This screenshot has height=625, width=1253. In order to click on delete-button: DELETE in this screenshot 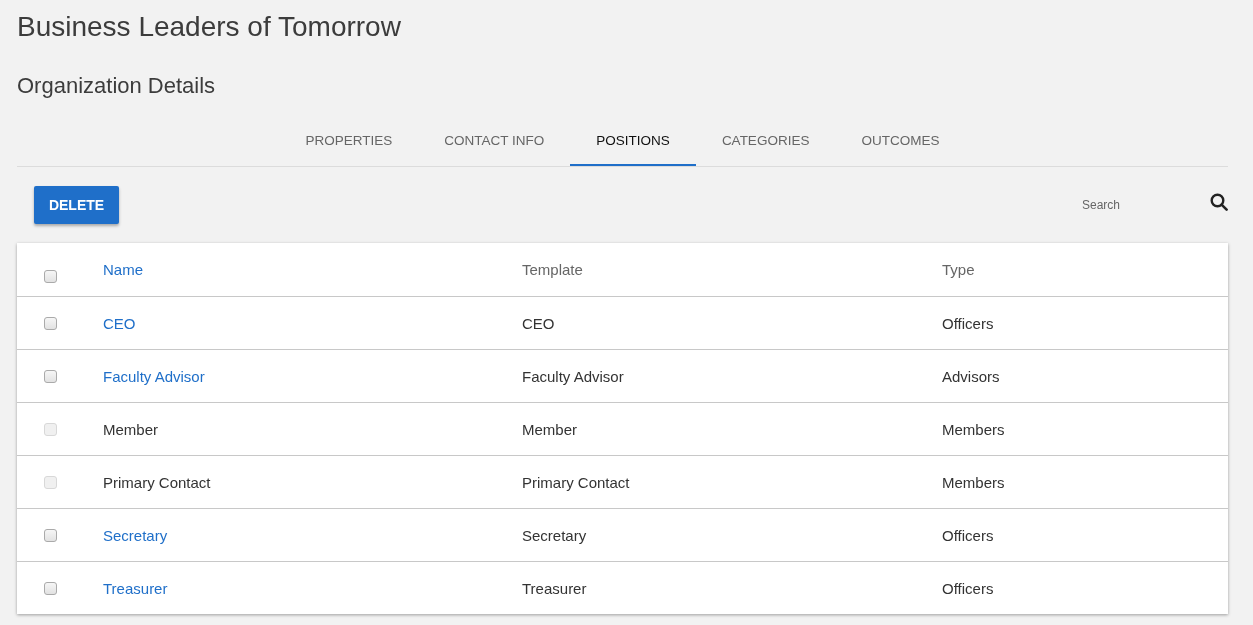, I will do `click(76, 204)`.